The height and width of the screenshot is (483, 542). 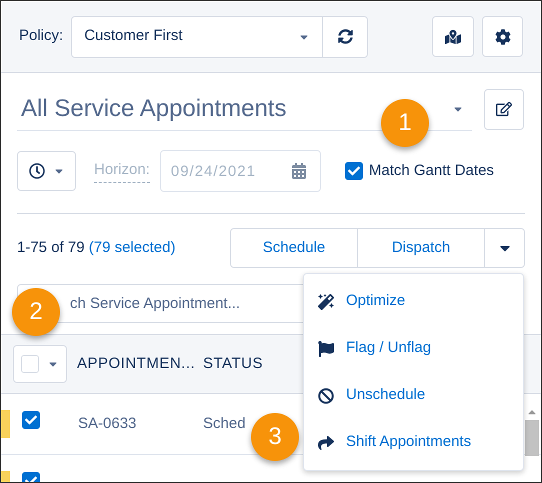 I want to click on menu-item: Flag / Unflag, so click(x=413, y=348).